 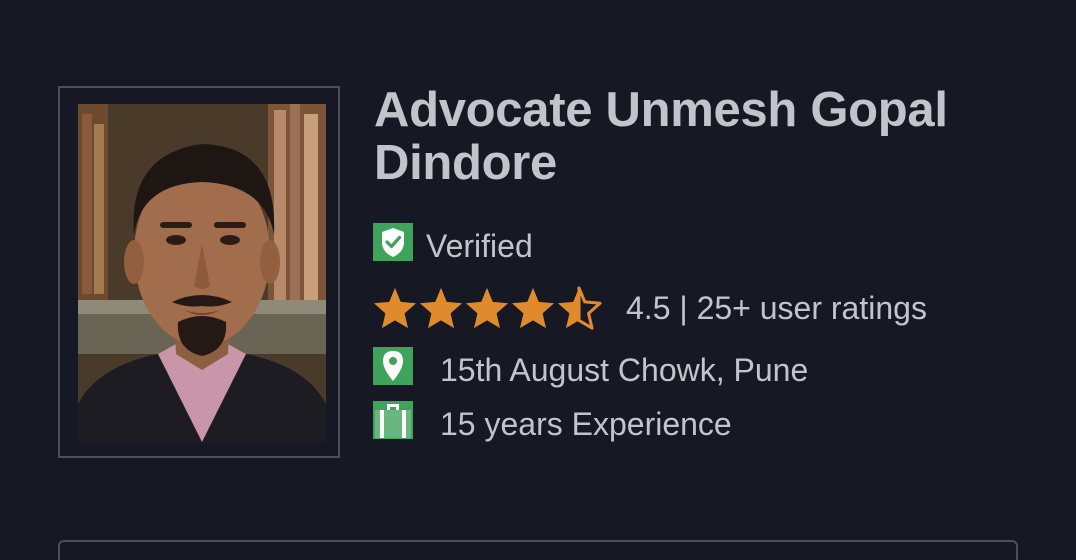 What do you see at coordinates (538, 550) in the screenshot?
I see `next-section-edge` at bounding box center [538, 550].